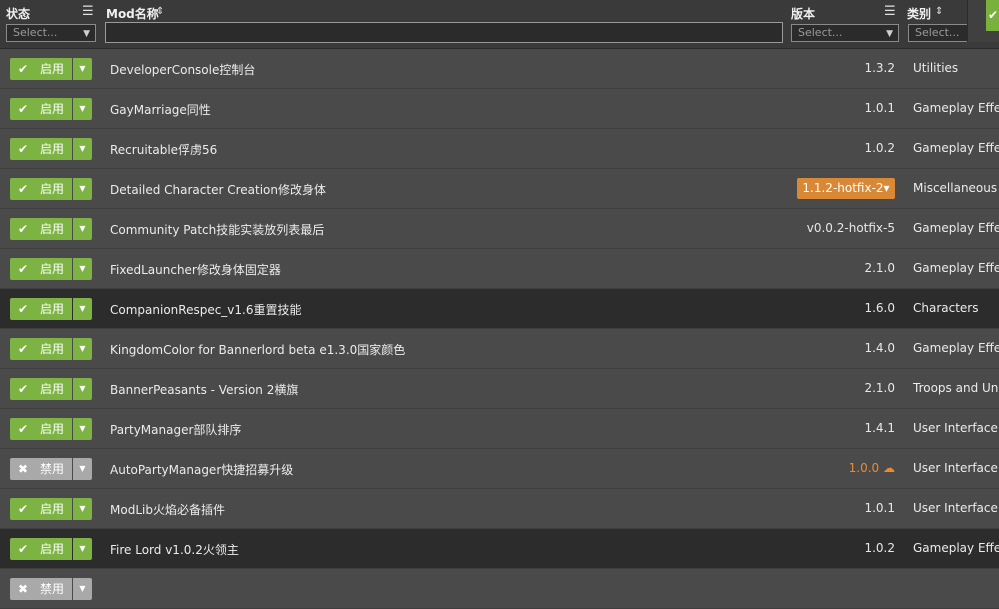  What do you see at coordinates (499, 509) in the screenshot?
I see `mod-row: ✔ 启用 ▼ ModLib火焰必备插件 1.0.1 User Interface` at bounding box center [499, 509].